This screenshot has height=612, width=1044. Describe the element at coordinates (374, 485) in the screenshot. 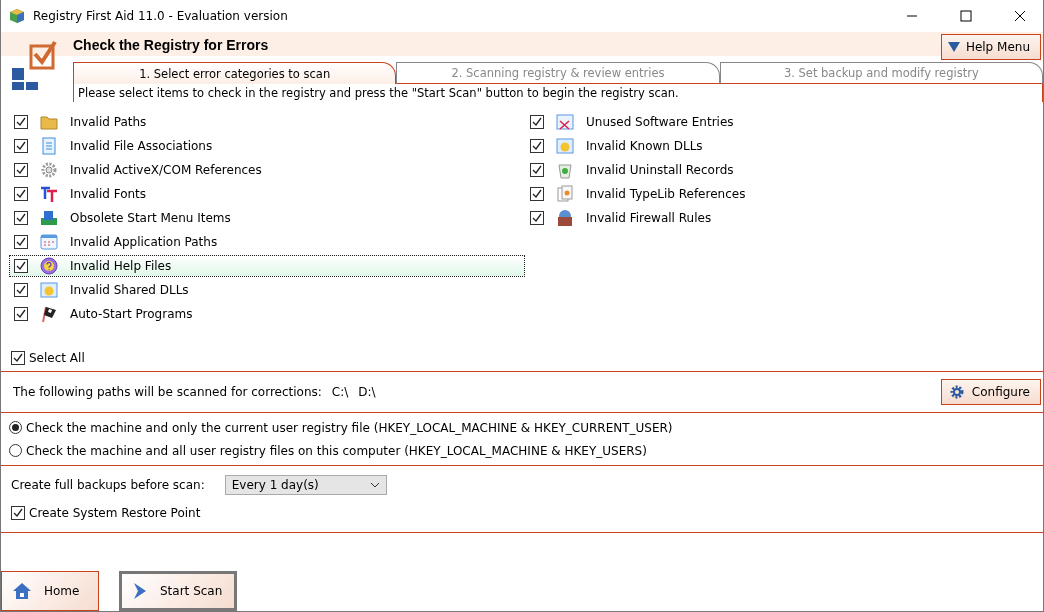

I see `chevron-down-icon` at that location.